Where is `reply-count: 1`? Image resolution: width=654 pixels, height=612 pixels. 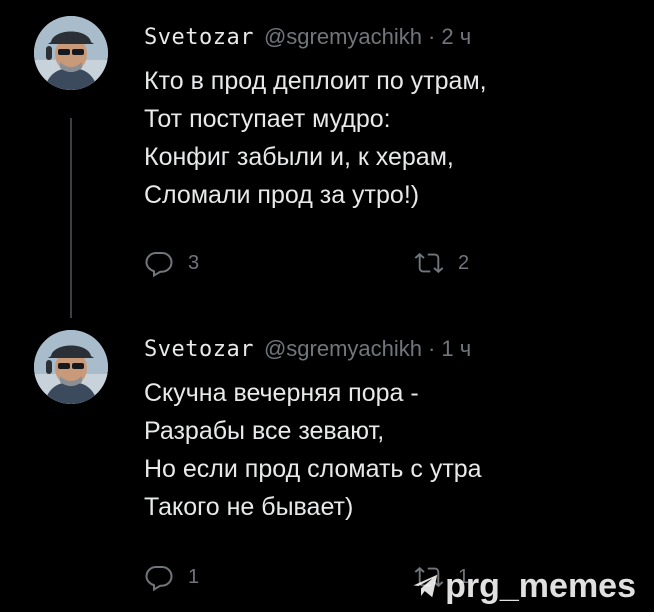 reply-count: 1 is located at coordinates (194, 576).